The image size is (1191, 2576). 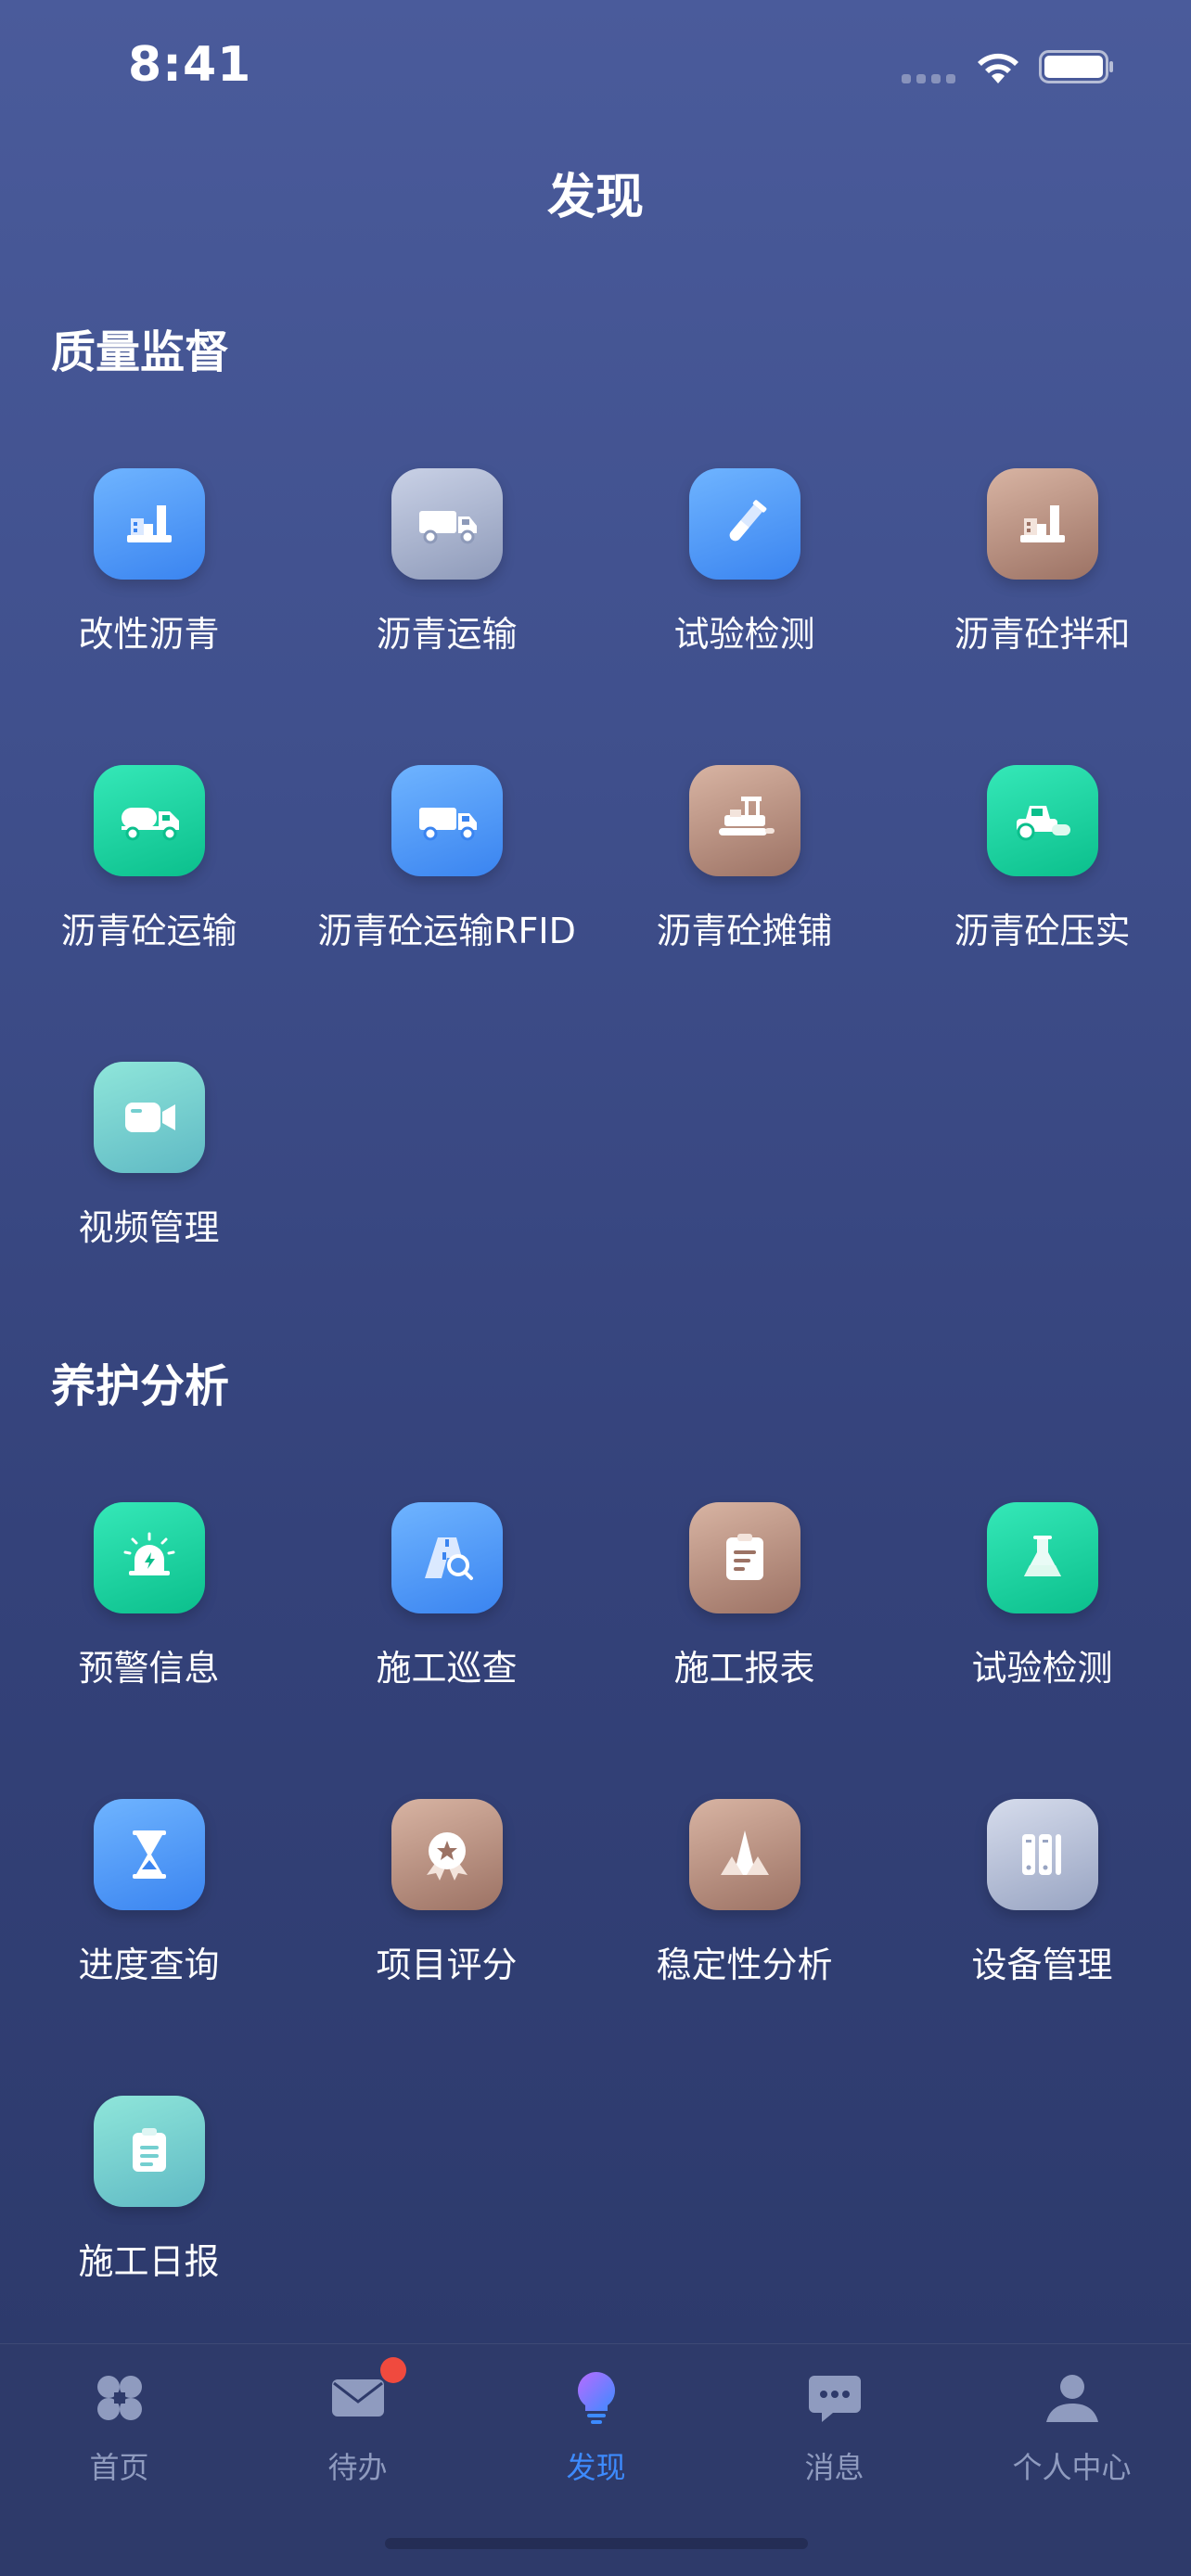 I want to click on item-label: 施工报表, so click(x=744, y=1668).